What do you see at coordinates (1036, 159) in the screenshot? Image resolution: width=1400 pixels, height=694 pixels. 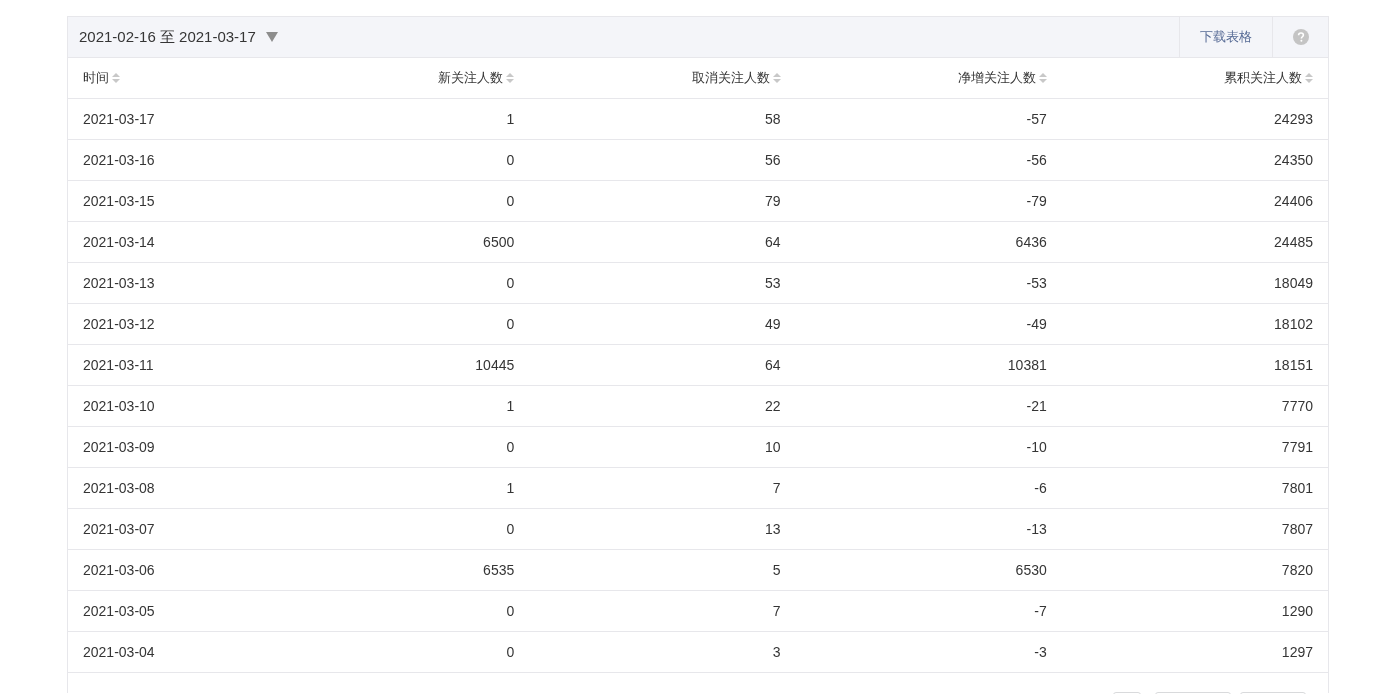 I see `table-cell: -56` at bounding box center [1036, 159].